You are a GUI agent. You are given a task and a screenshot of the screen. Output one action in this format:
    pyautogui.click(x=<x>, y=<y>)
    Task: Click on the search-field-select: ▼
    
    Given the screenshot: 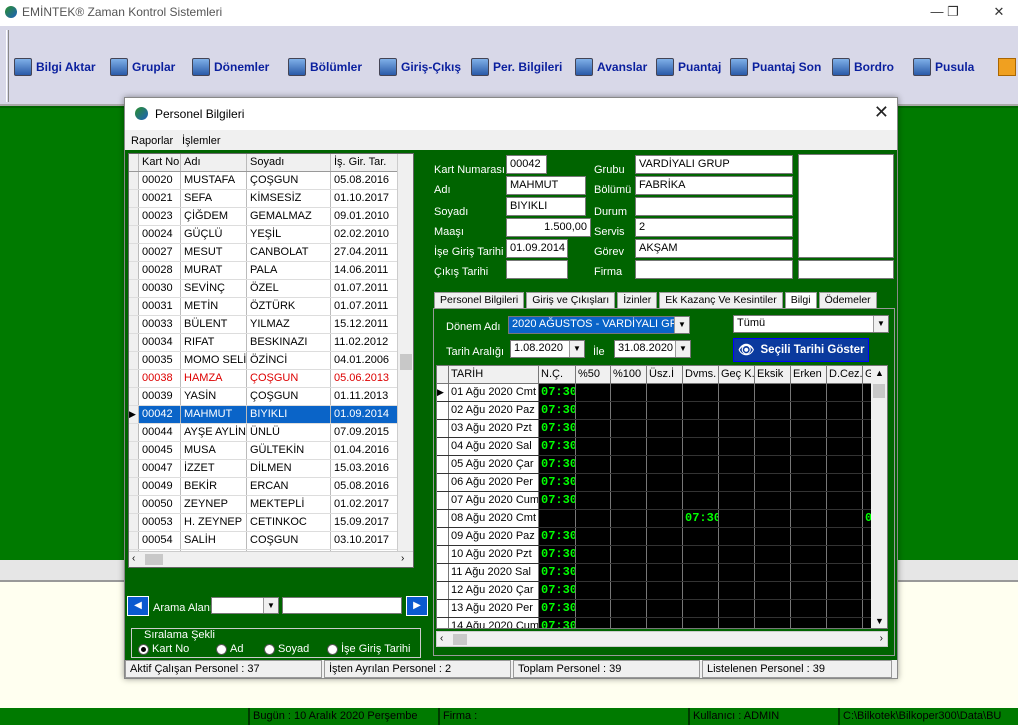 What is the action you would take?
    pyautogui.click(x=245, y=605)
    